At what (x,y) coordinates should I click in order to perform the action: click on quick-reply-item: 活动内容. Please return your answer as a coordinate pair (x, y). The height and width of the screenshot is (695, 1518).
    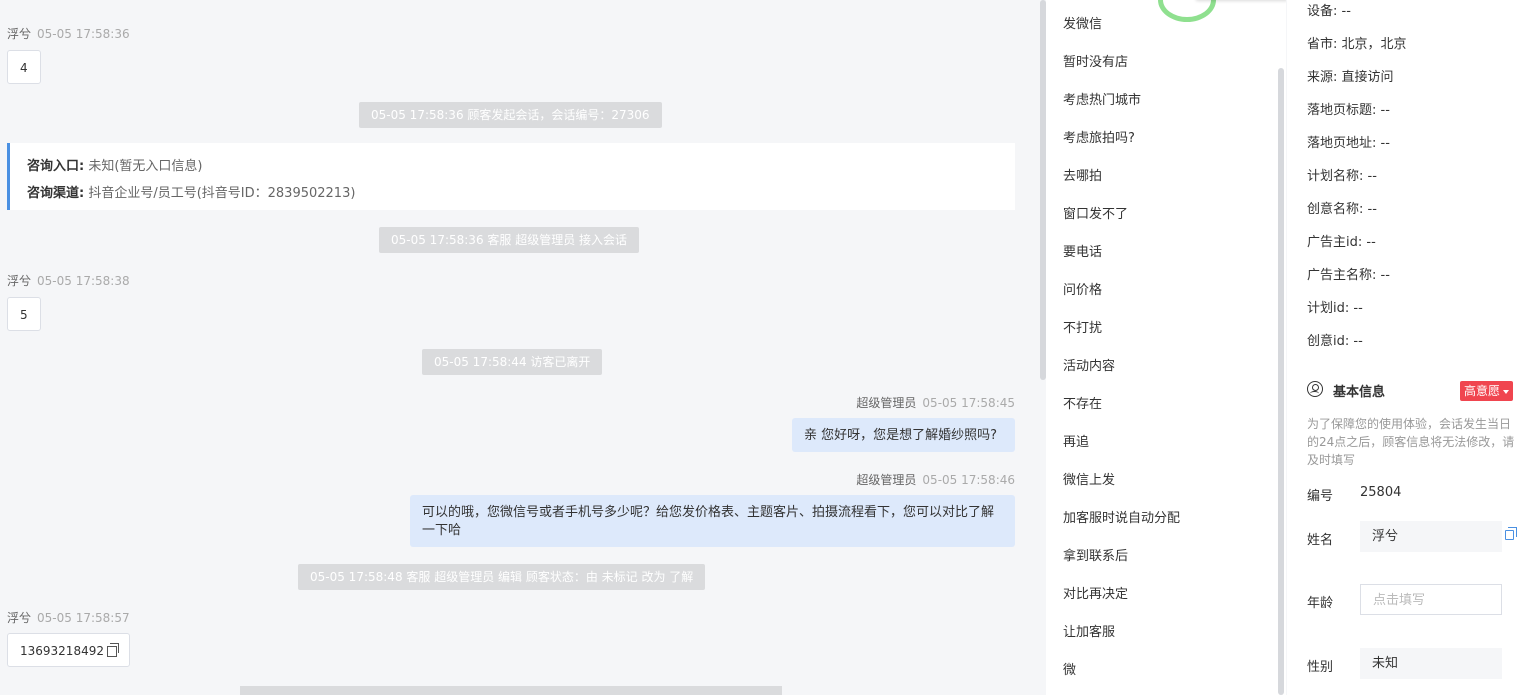
    Looking at the image, I should click on (1089, 364).